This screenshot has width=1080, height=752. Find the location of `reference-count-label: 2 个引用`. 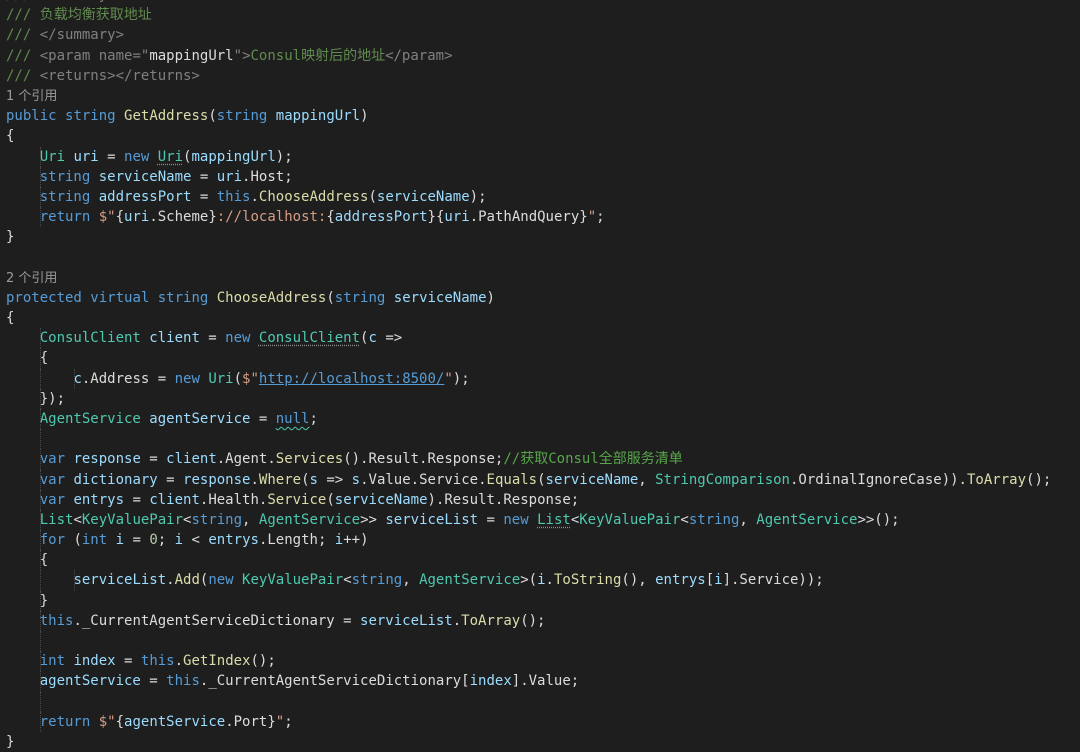

reference-count-label: 2 个引用 is located at coordinates (31, 278).